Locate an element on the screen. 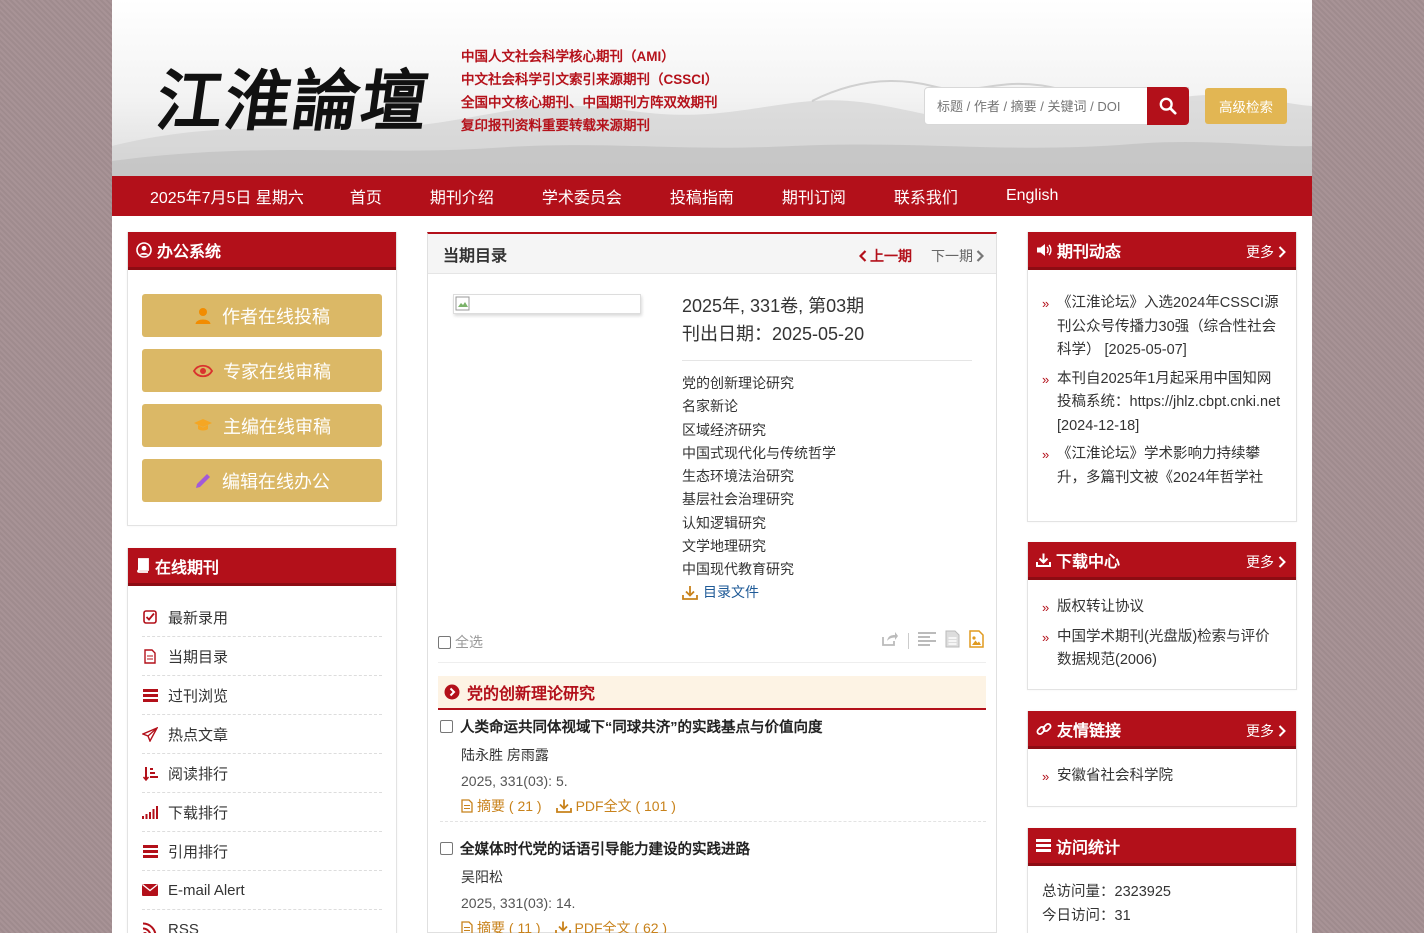 Image resolution: width=1424 pixels, height=933 pixels. download-item: 版权转让协议 is located at coordinates (1163, 607).